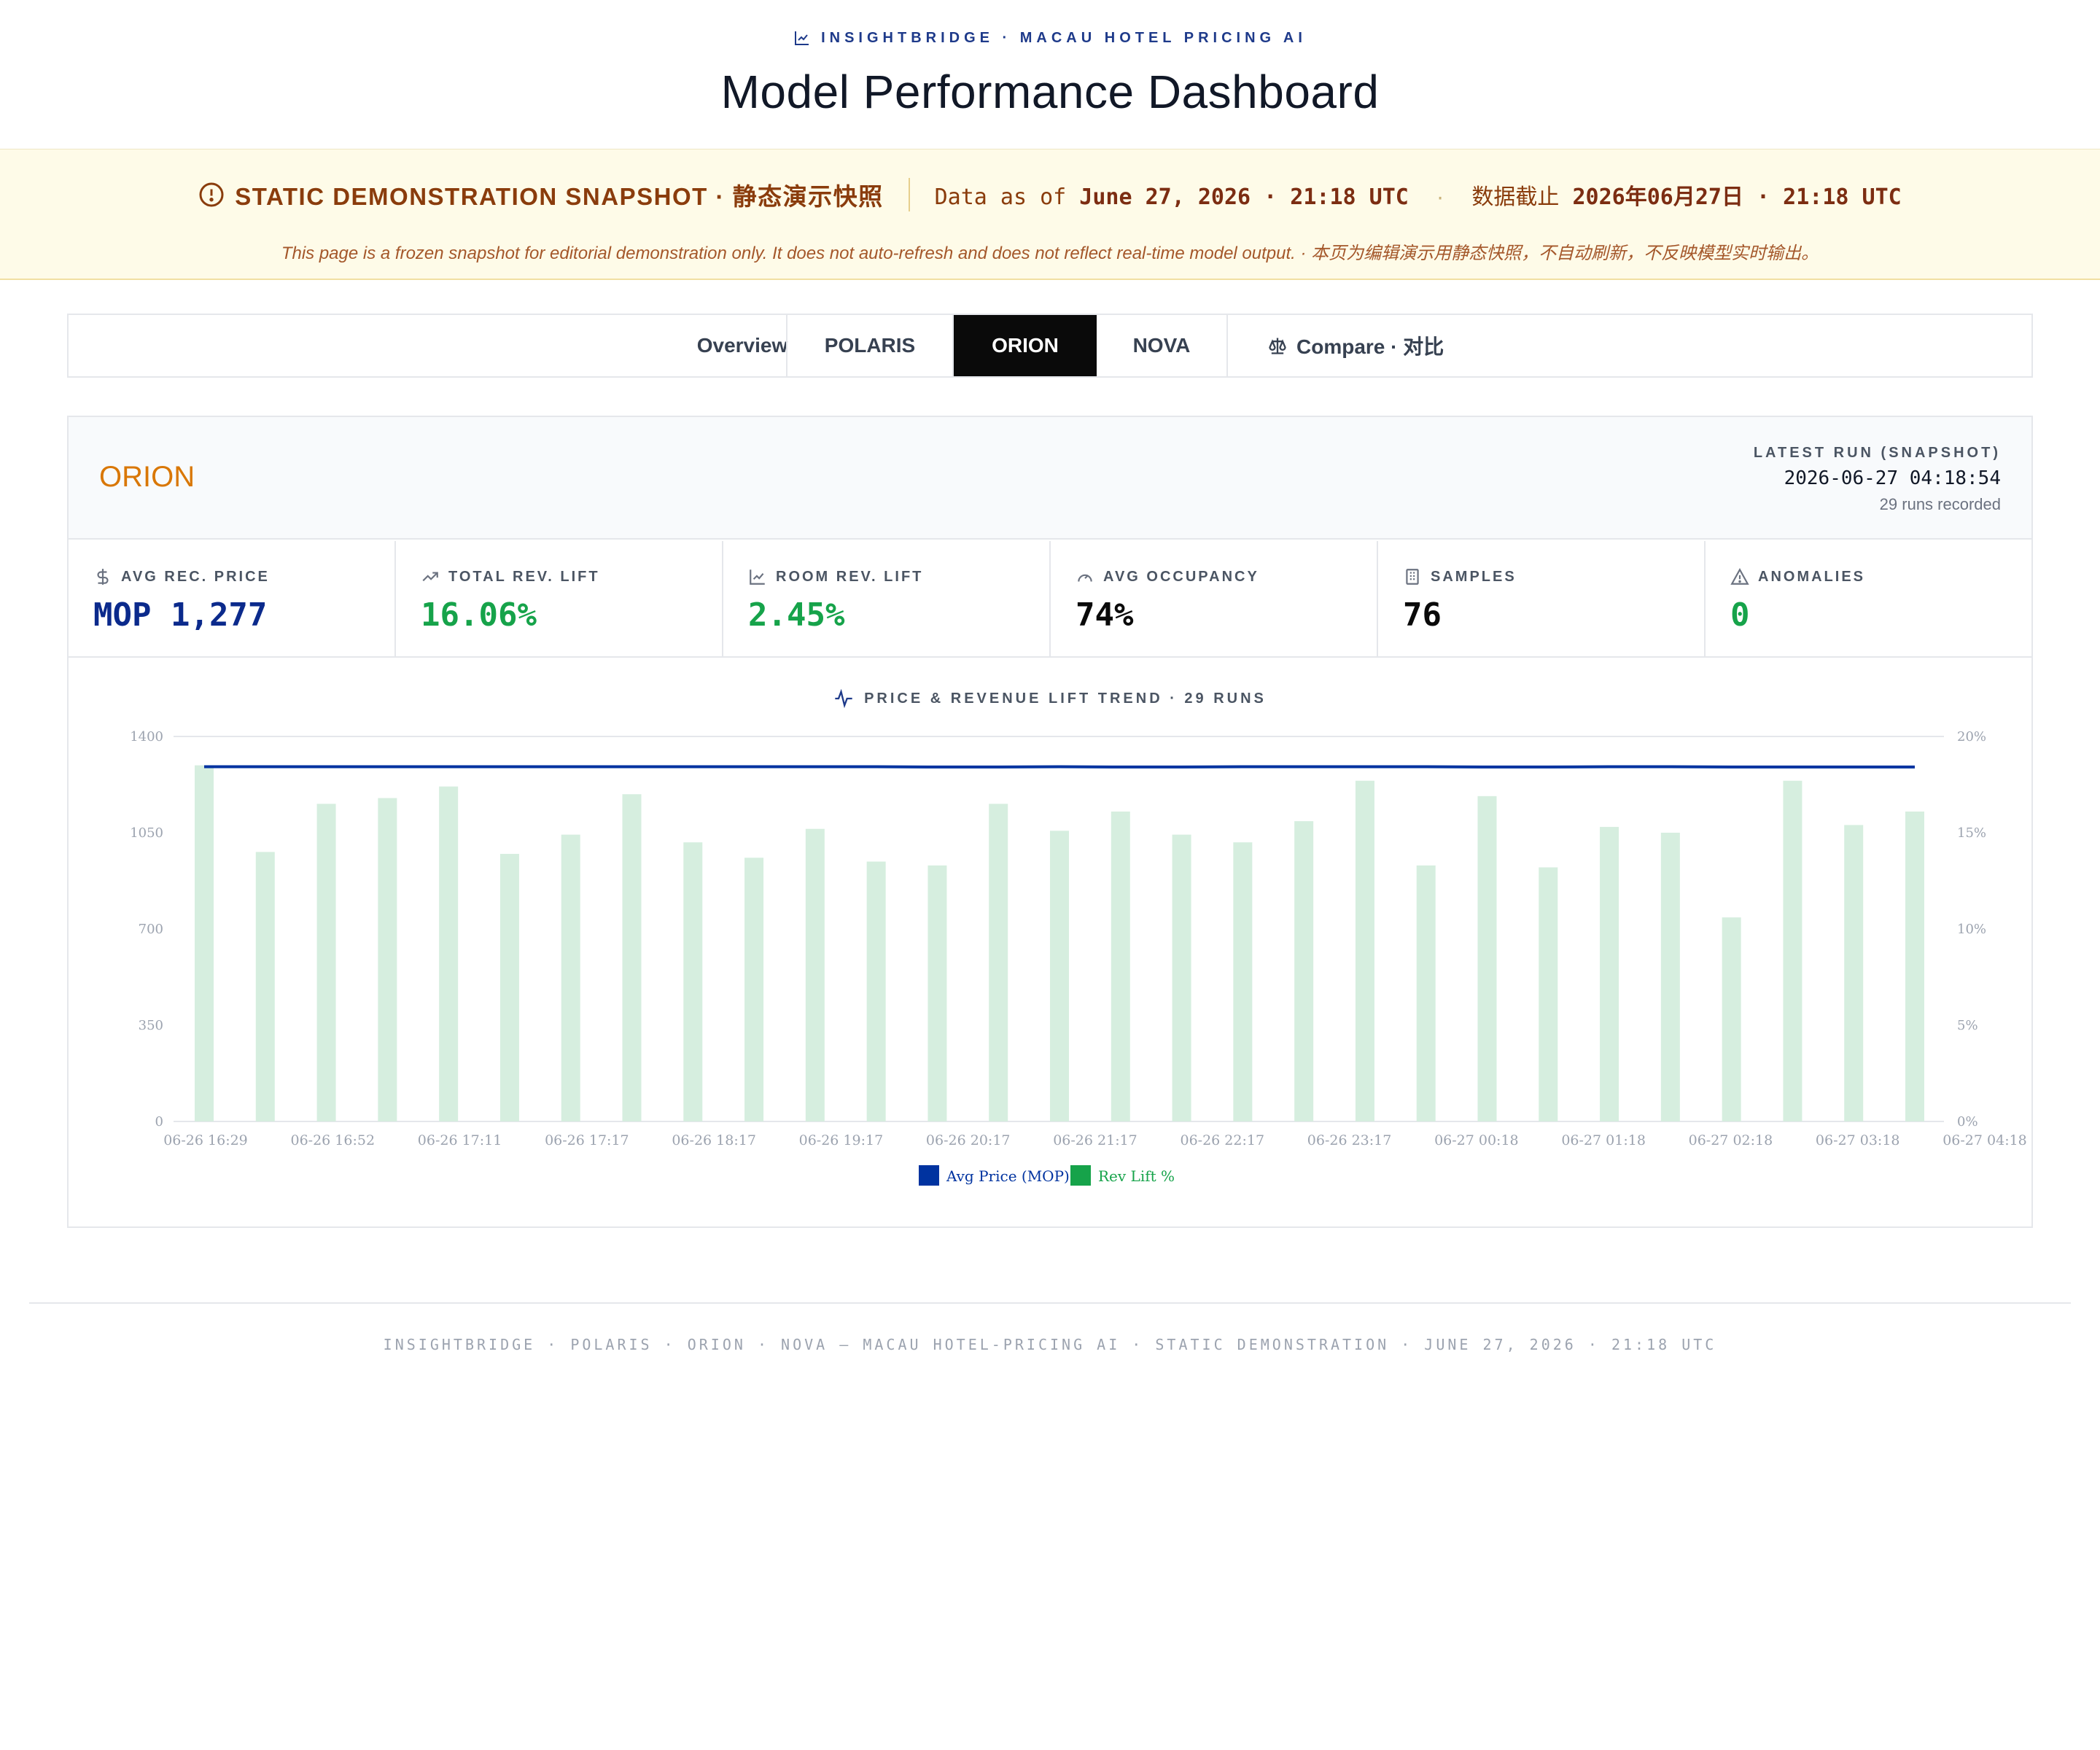 This screenshot has height=1750, width=2100. I want to click on x-tick-label: 06-27 02:18, so click(1731, 1140).